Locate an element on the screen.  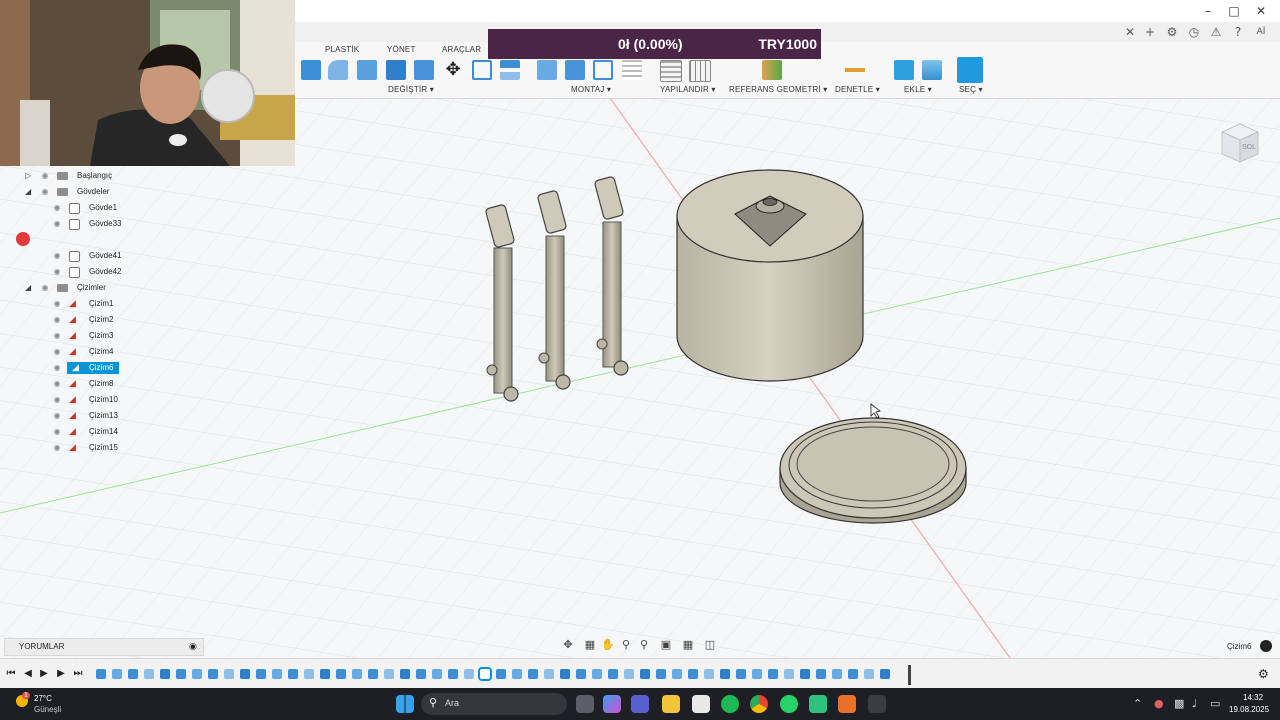
windows-start-icon is located at coordinates (405, 704).